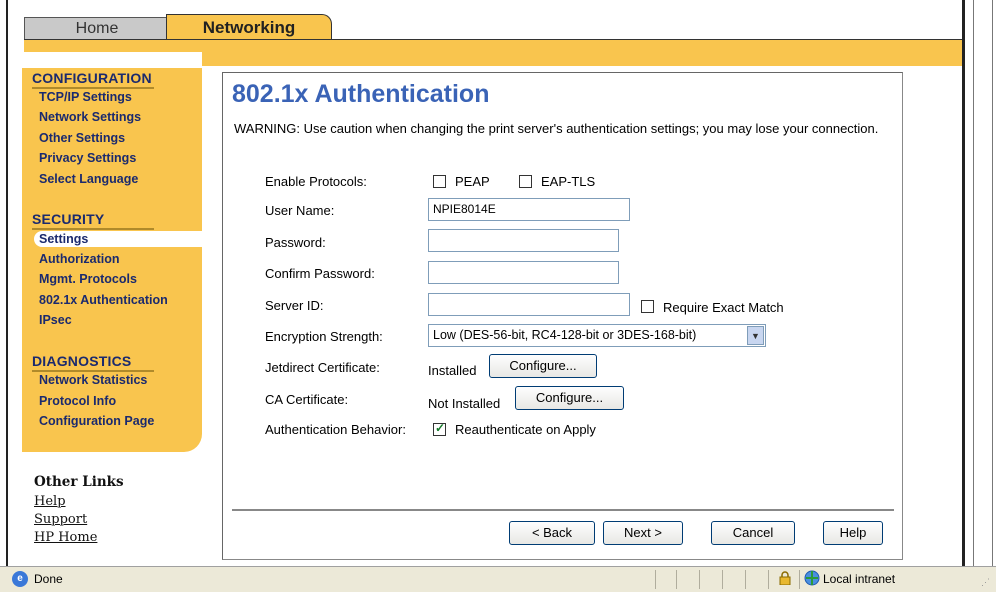  I want to click on tab-home: Home, so click(97, 28).